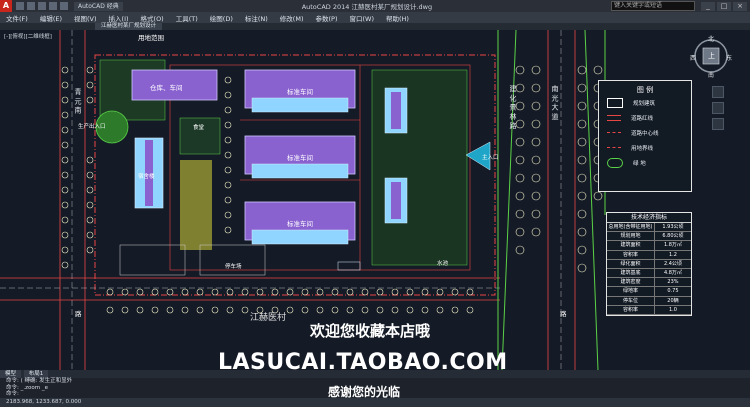  Describe the element at coordinates (196, 205) in the screenshot. I see `stair-area` at that location.